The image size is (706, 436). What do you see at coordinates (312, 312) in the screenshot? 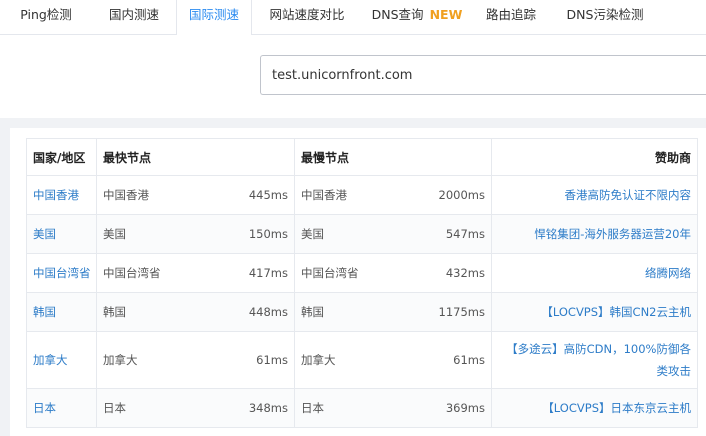
I see `slow-node: 韩国` at bounding box center [312, 312].